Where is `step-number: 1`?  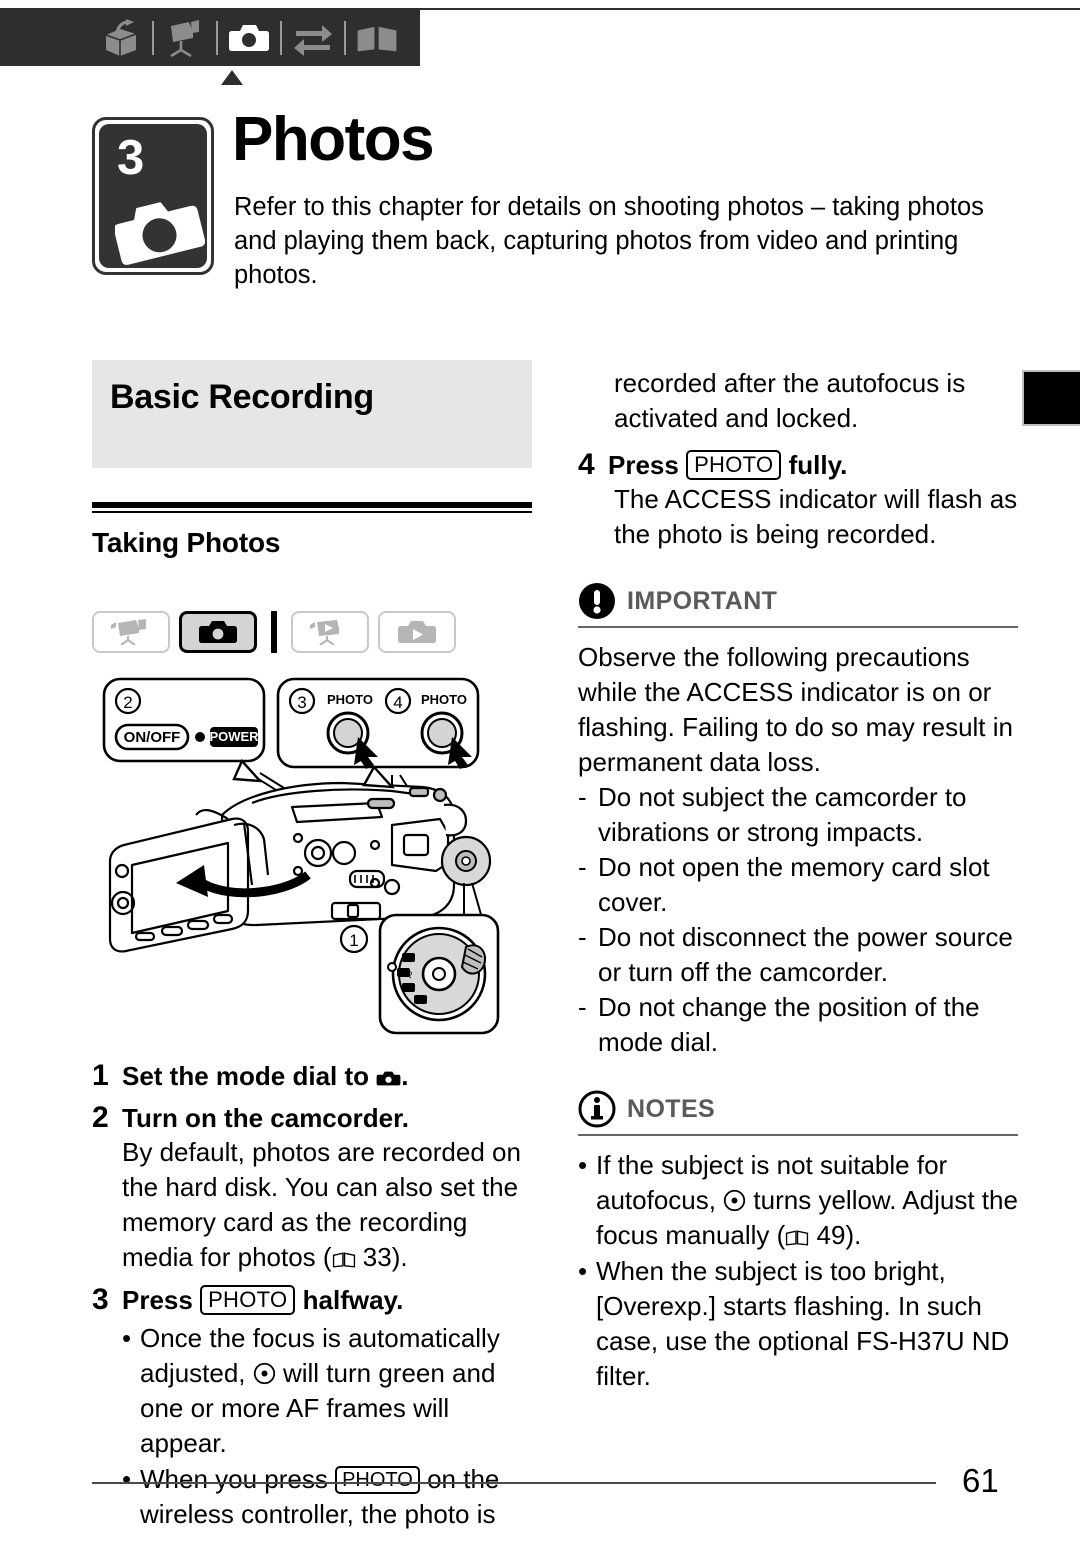
step-number: 1 is located at coordinates (100, 1075).